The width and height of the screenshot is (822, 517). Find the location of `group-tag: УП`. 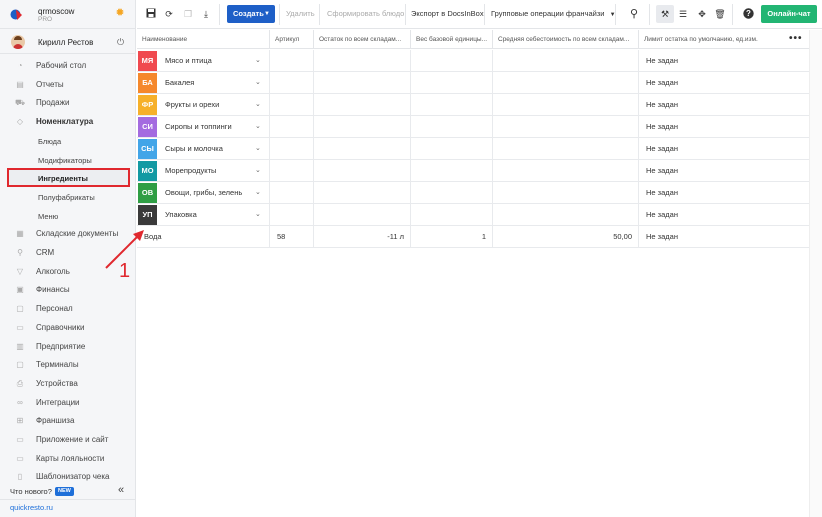

group-tag: УП is located at coordinates (147, 215).